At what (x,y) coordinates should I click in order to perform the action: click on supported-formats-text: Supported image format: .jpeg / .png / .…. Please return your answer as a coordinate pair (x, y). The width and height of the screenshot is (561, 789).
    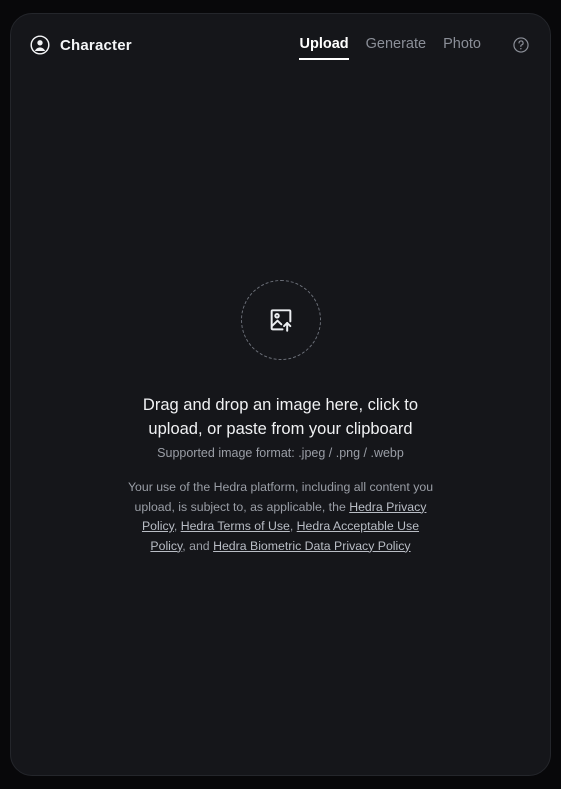
    Looking at the image, I should click on (280, 453).